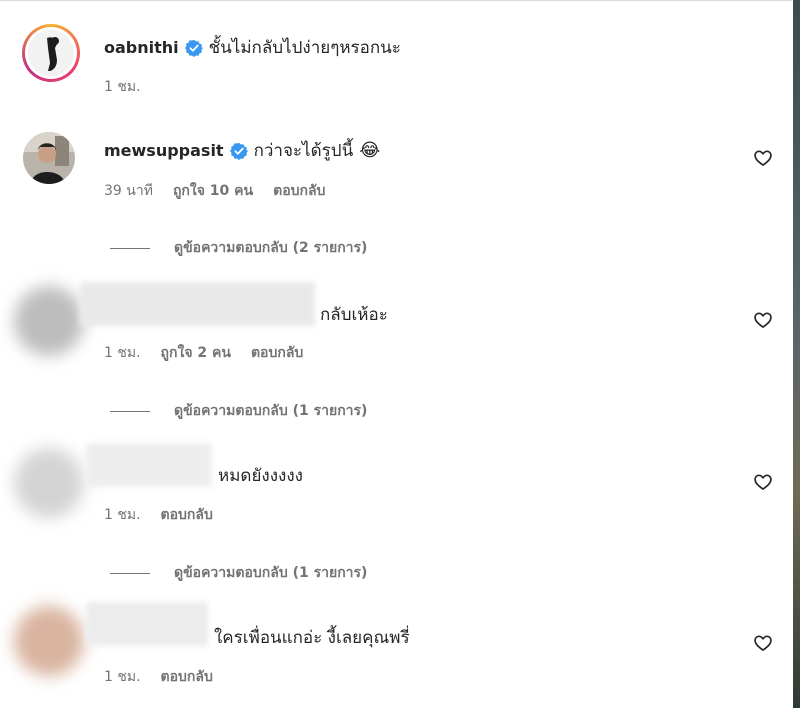  I want to click on likes-count: ถูกใจ 10 คน, so click(213, 191).